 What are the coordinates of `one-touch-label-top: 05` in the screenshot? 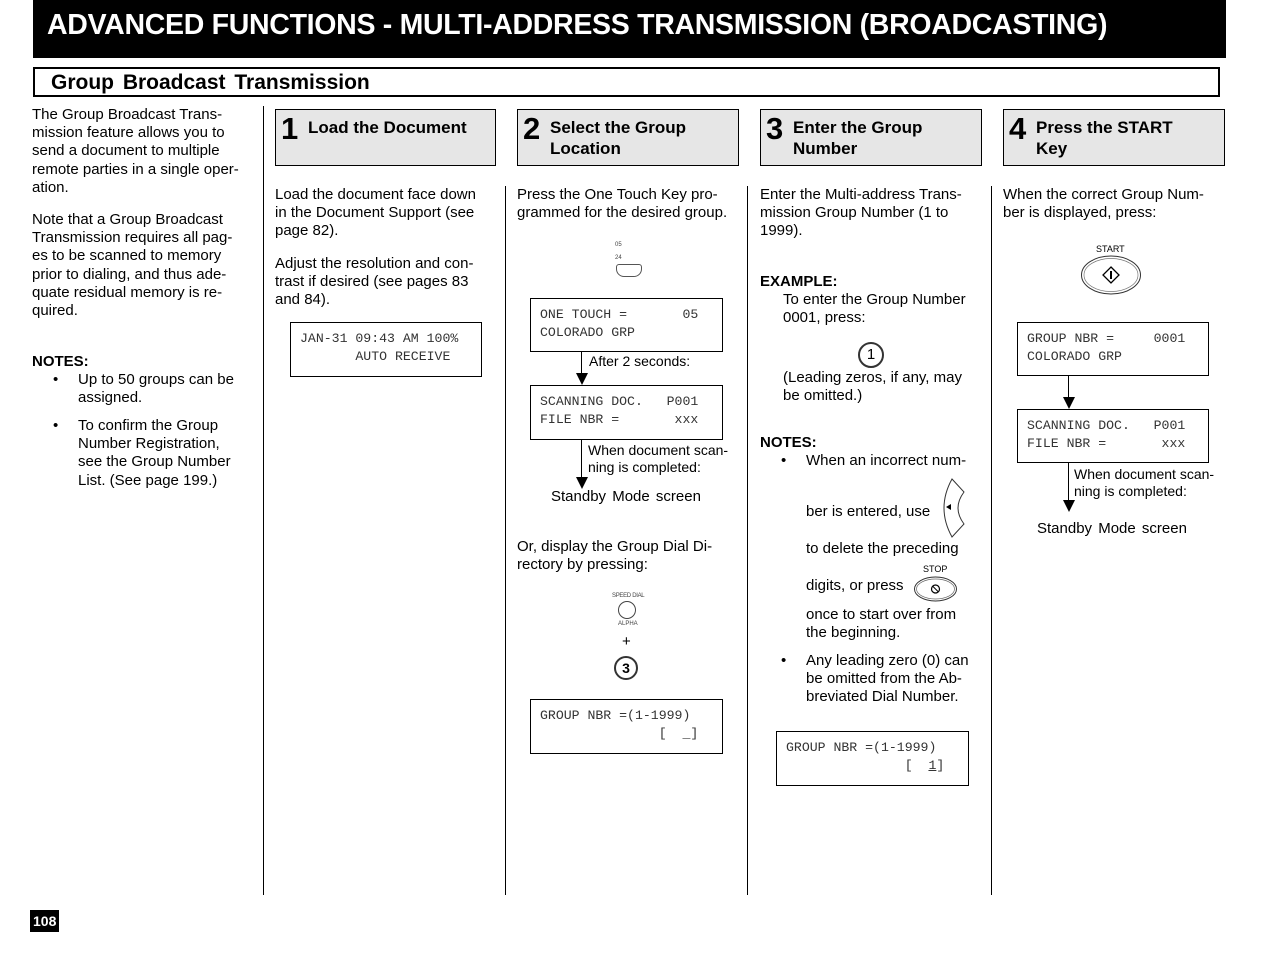 It's located at (618, 245).